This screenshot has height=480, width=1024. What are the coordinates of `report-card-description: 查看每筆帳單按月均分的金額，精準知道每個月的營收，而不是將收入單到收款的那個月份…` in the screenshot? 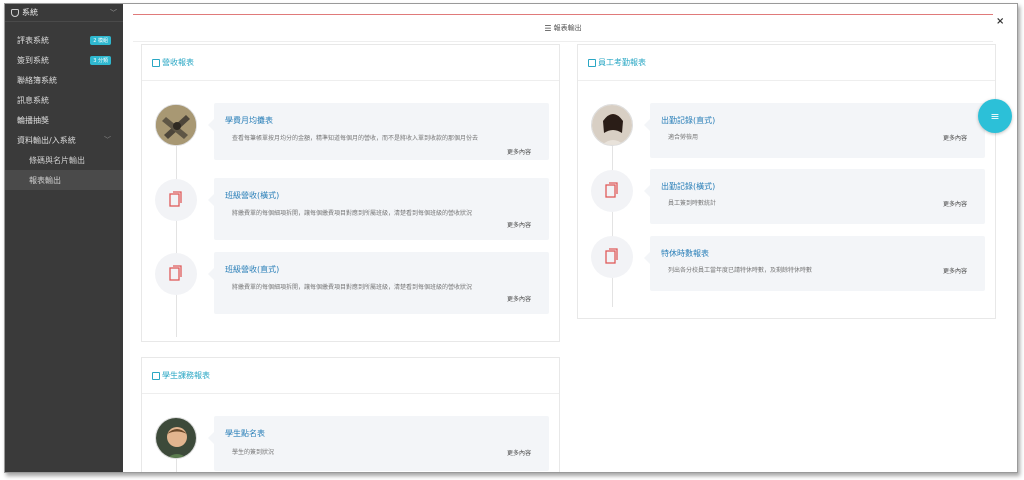 It's located at (355, 138).